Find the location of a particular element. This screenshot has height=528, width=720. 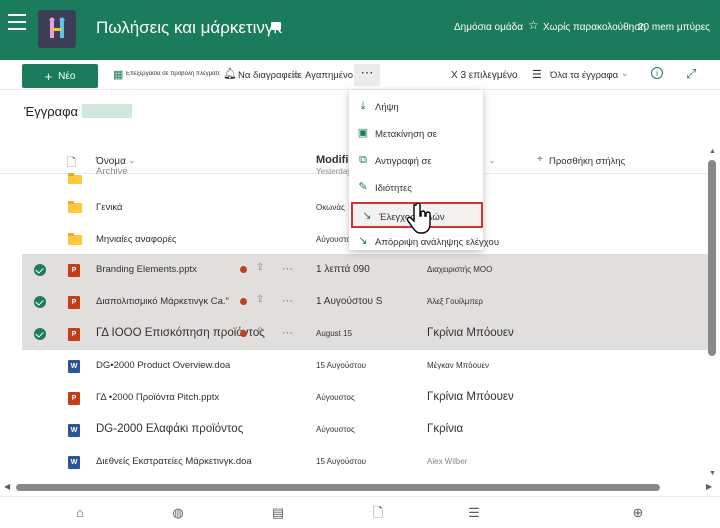

library-title: Έγγραφα is located at coordinates (51, 111).